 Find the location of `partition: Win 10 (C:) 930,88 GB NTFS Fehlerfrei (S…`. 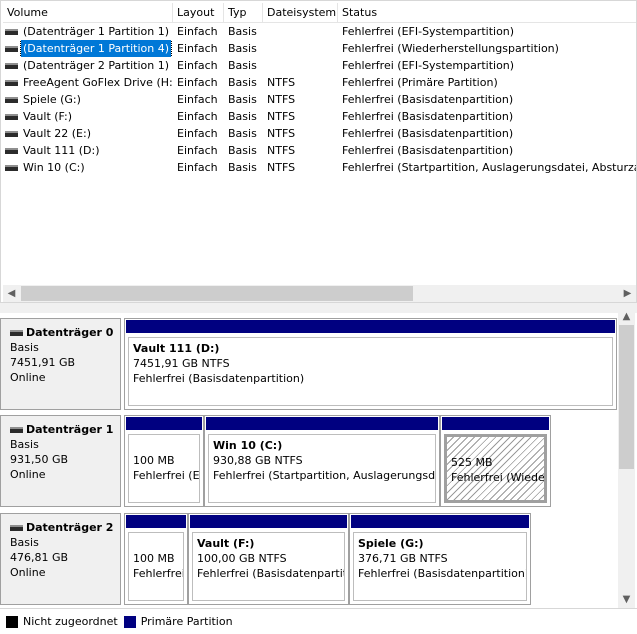

partition: Win 10 (C:) 930,88 GB NTFS Fehlerfrei (S… is located at coordinates (322, 461).